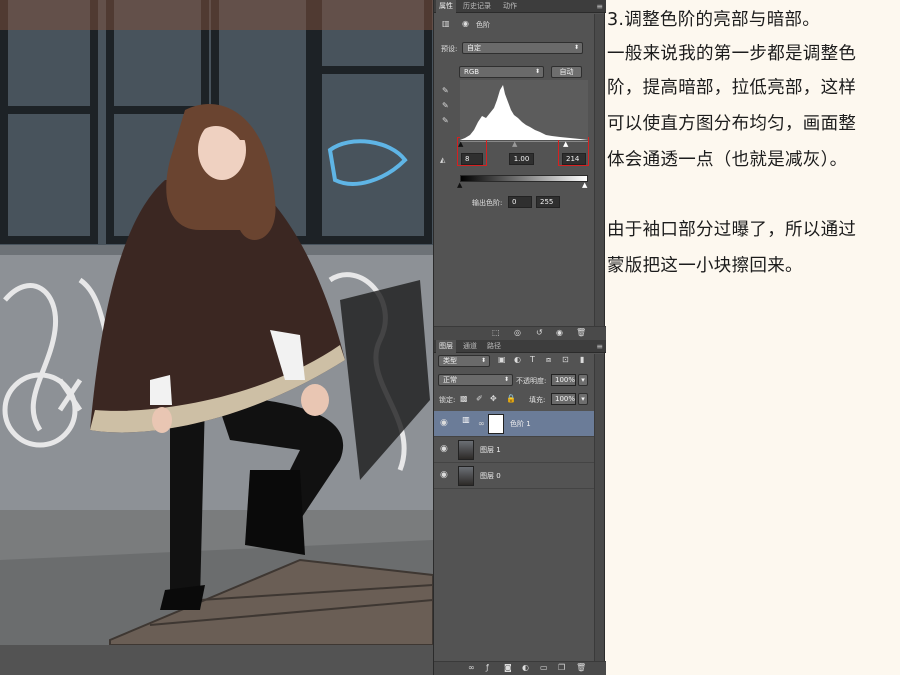 The image size is (900, 675). What do you see at coordinates (508, 667) in the screenshot?
I see `add-mask-icon: ◙` at bounding box center [508, 667].